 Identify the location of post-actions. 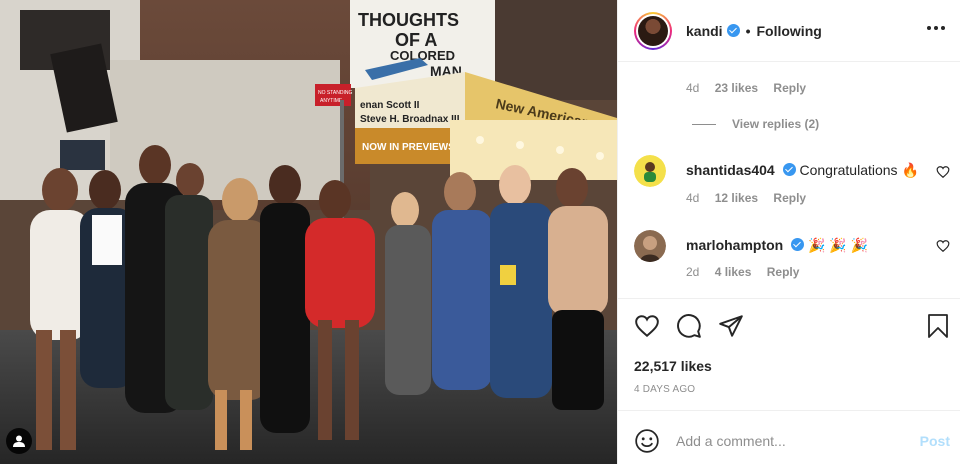
(689, 326).